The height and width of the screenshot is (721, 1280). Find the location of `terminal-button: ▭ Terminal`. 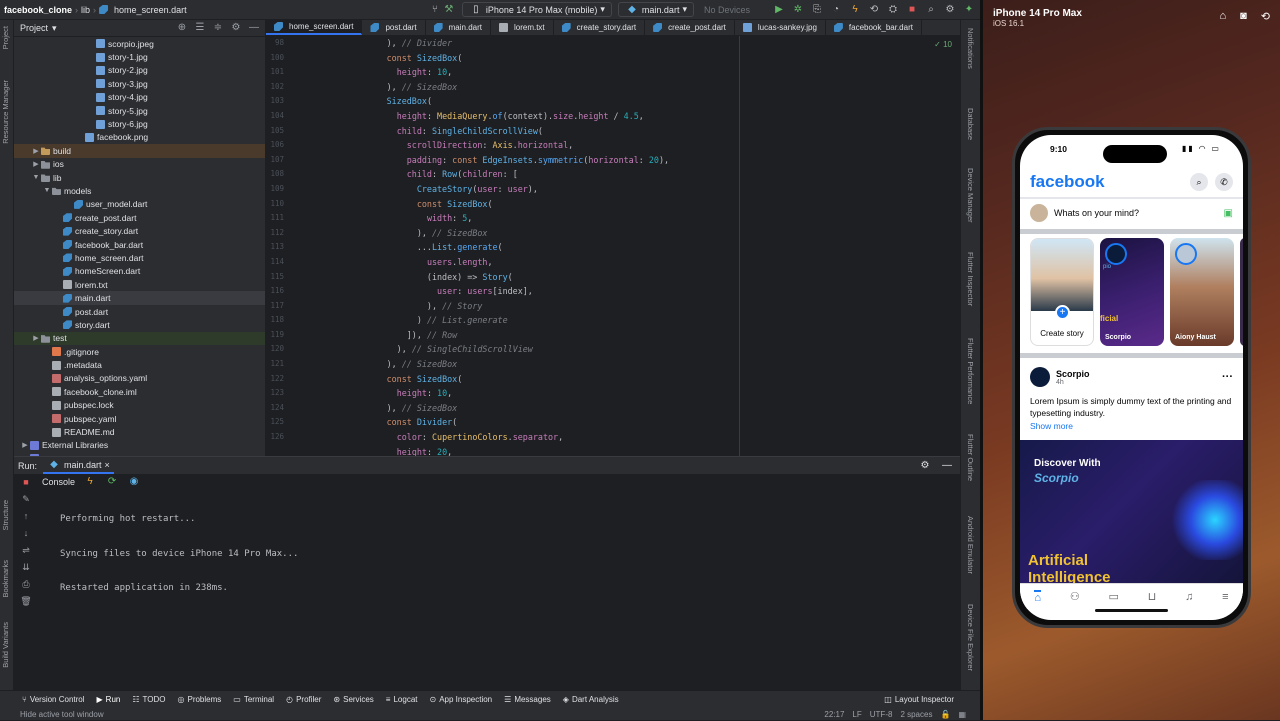

terminal-button: ▭ Terminal is located at coordinates (253, 699).